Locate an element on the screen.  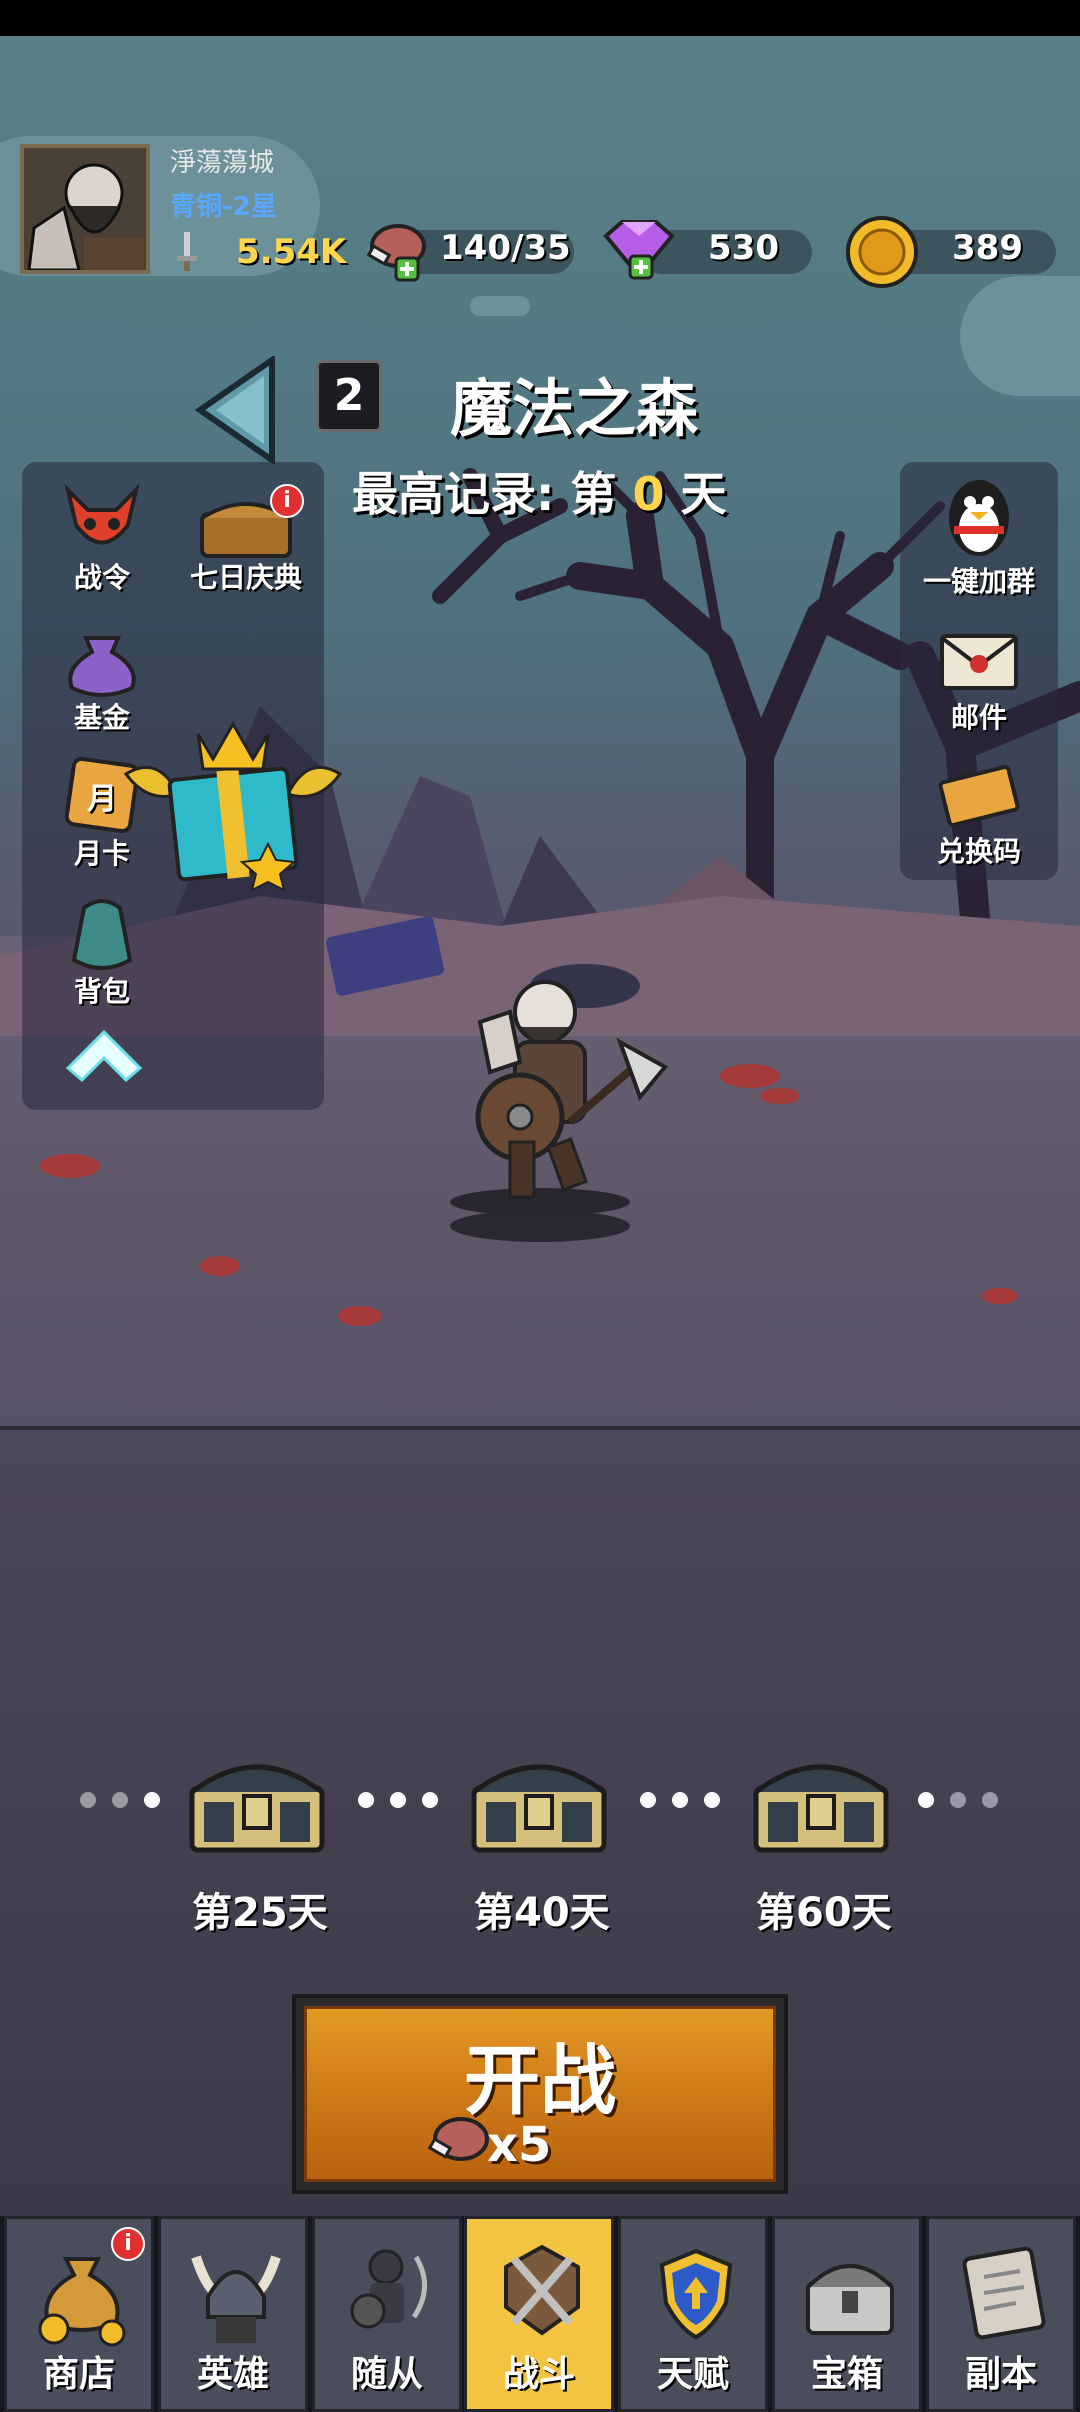
player-rank: 青铜-2星 is located at coordinates (223, 207).